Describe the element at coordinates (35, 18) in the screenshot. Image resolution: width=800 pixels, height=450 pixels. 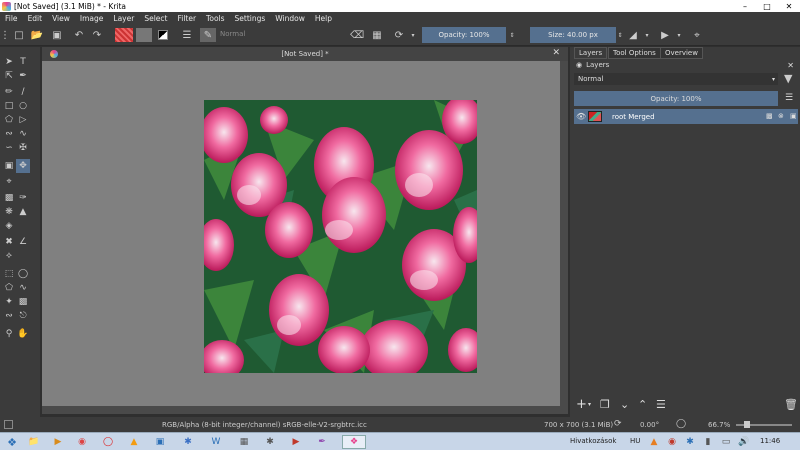
I see `menu-edit: Edit` at that location.